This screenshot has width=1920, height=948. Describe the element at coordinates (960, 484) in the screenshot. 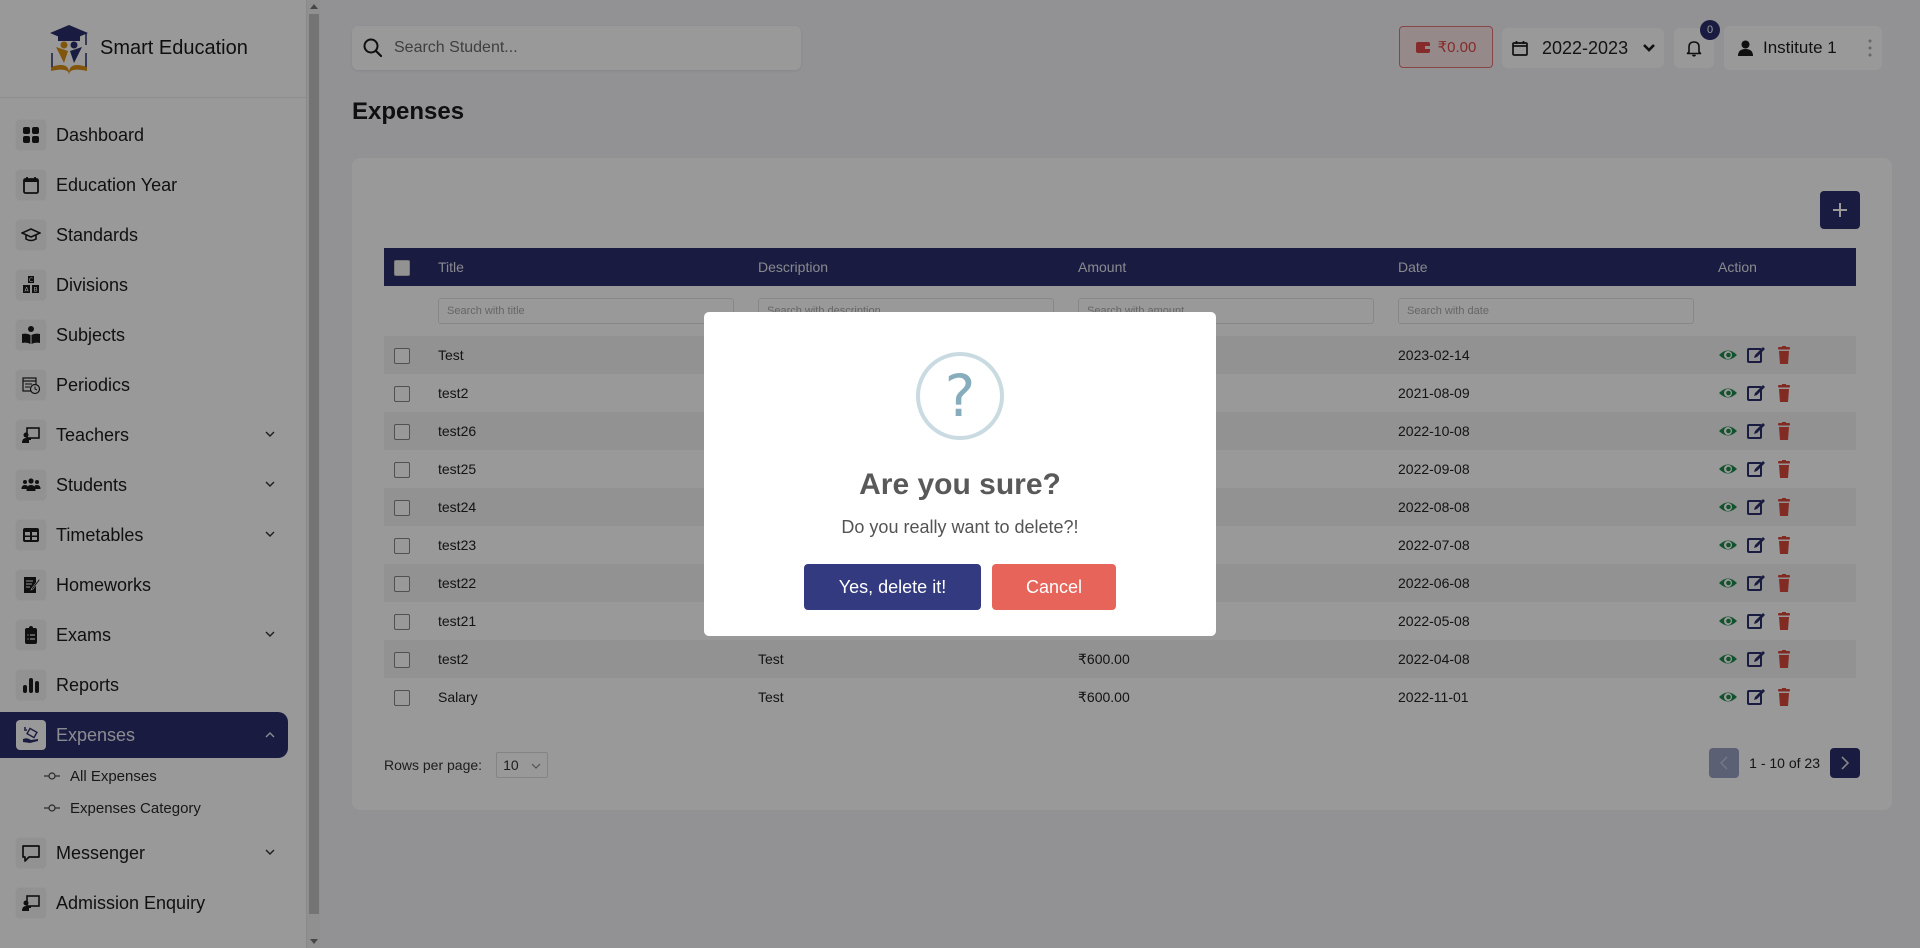

I see `dialog-title: Are you sure?` at that location.